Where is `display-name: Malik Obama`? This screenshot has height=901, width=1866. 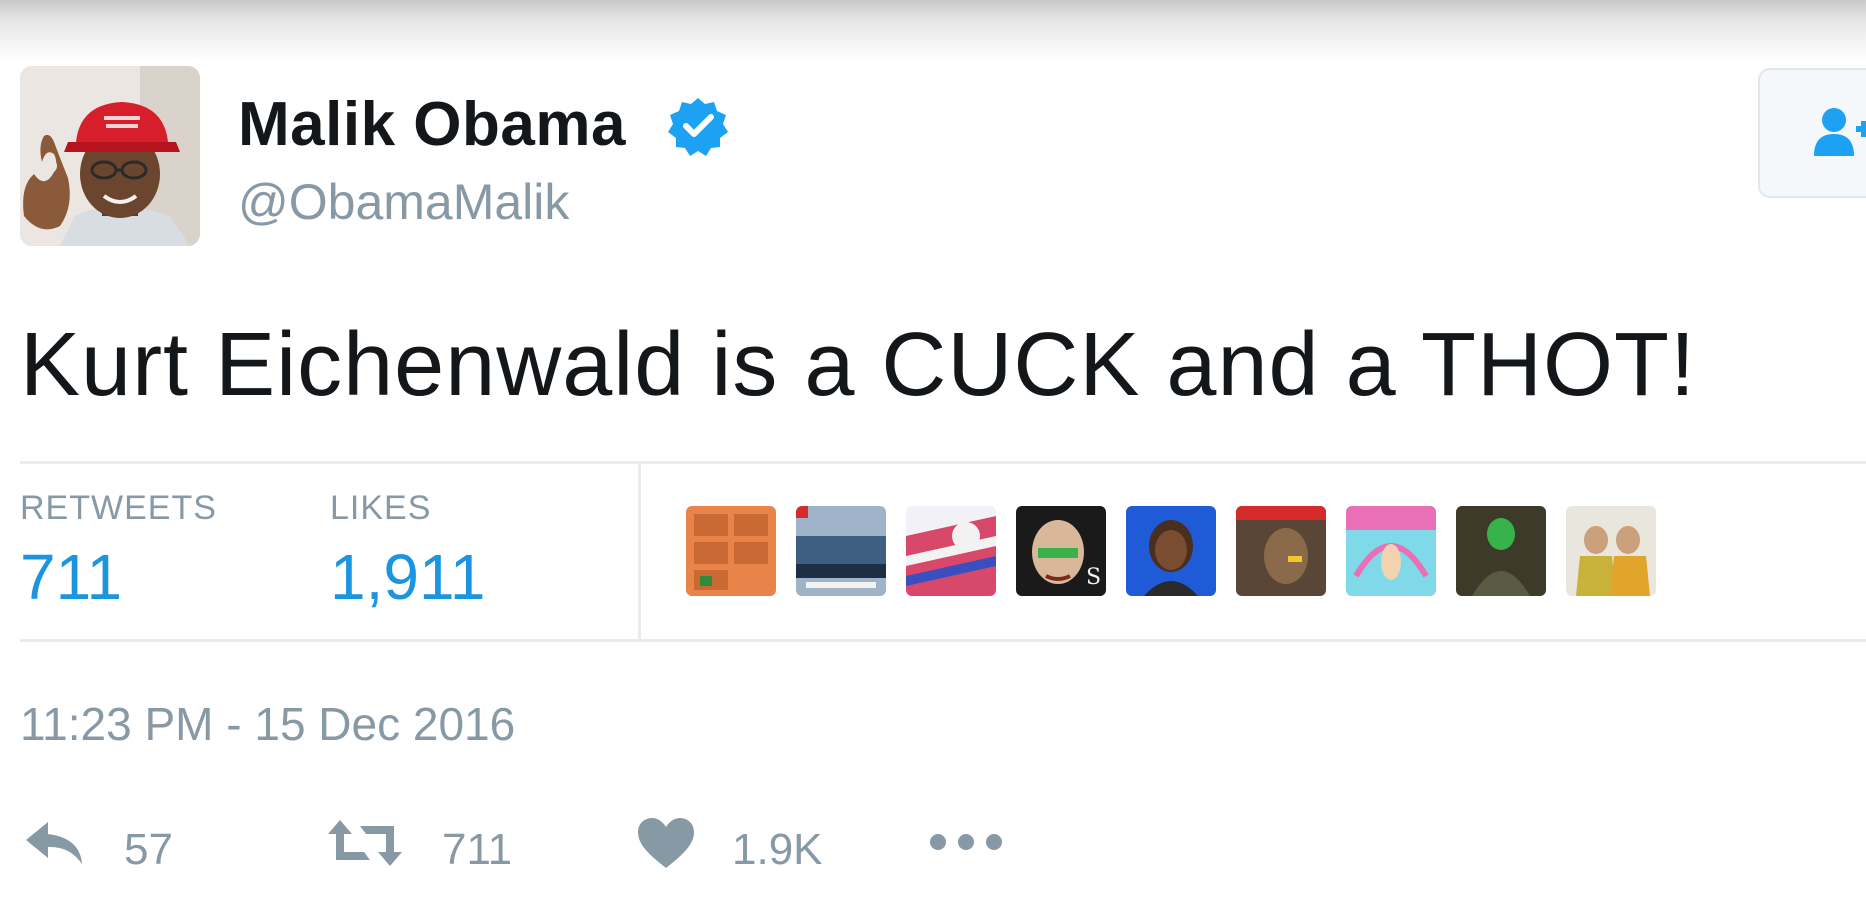 display-name: Malik Obama is located at coordinates (432, 125).